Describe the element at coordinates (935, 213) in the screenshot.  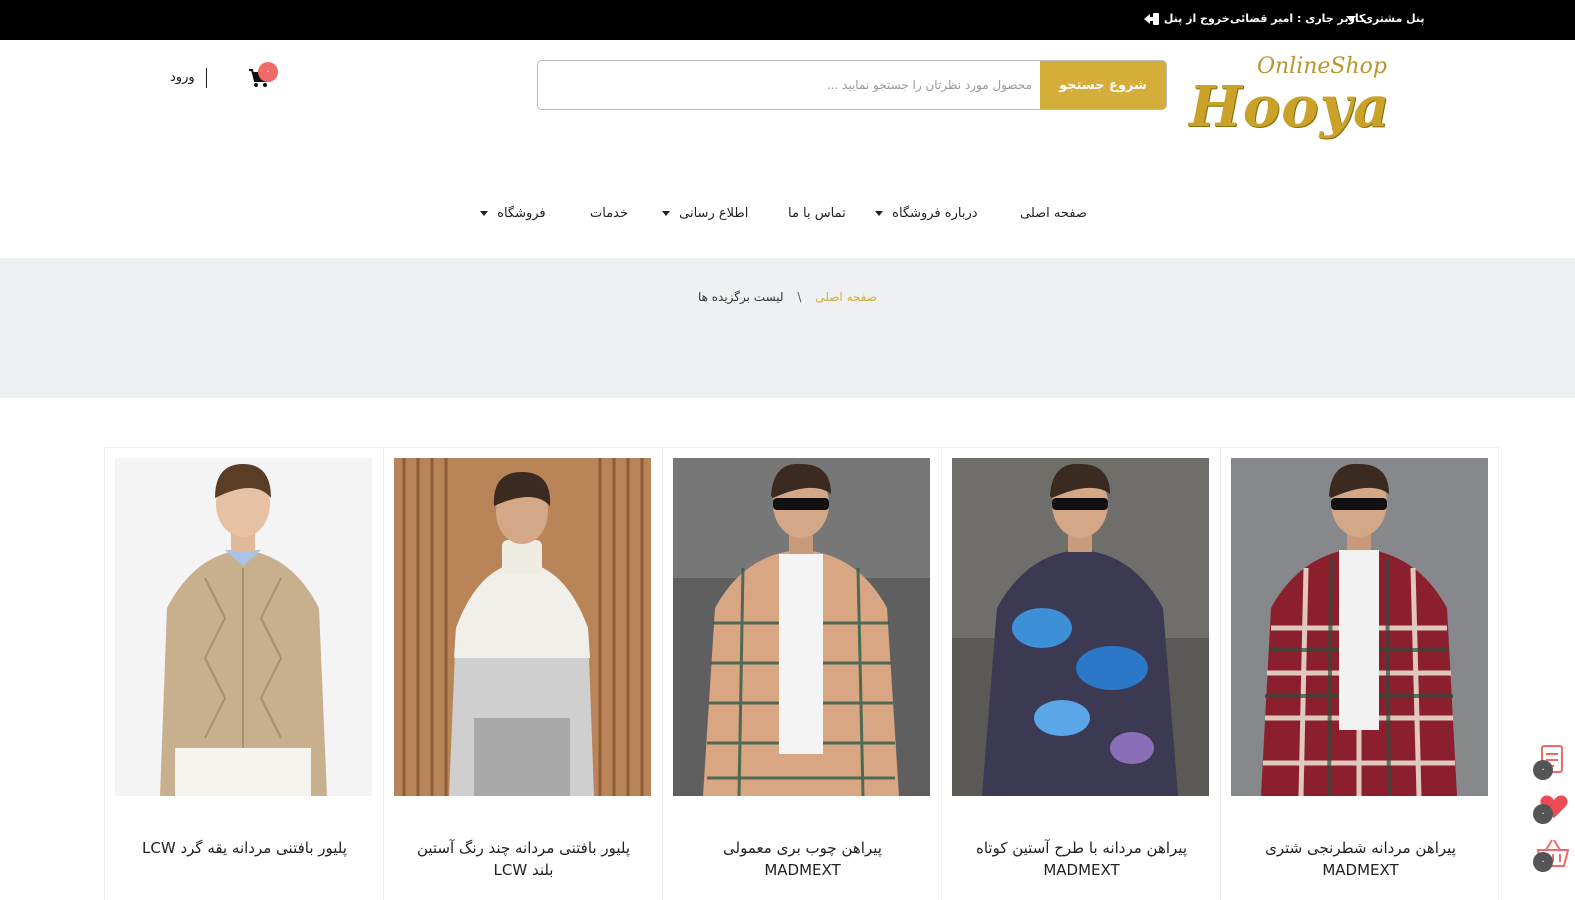
I see `nav-label: درباره فروشگاه` at that location.